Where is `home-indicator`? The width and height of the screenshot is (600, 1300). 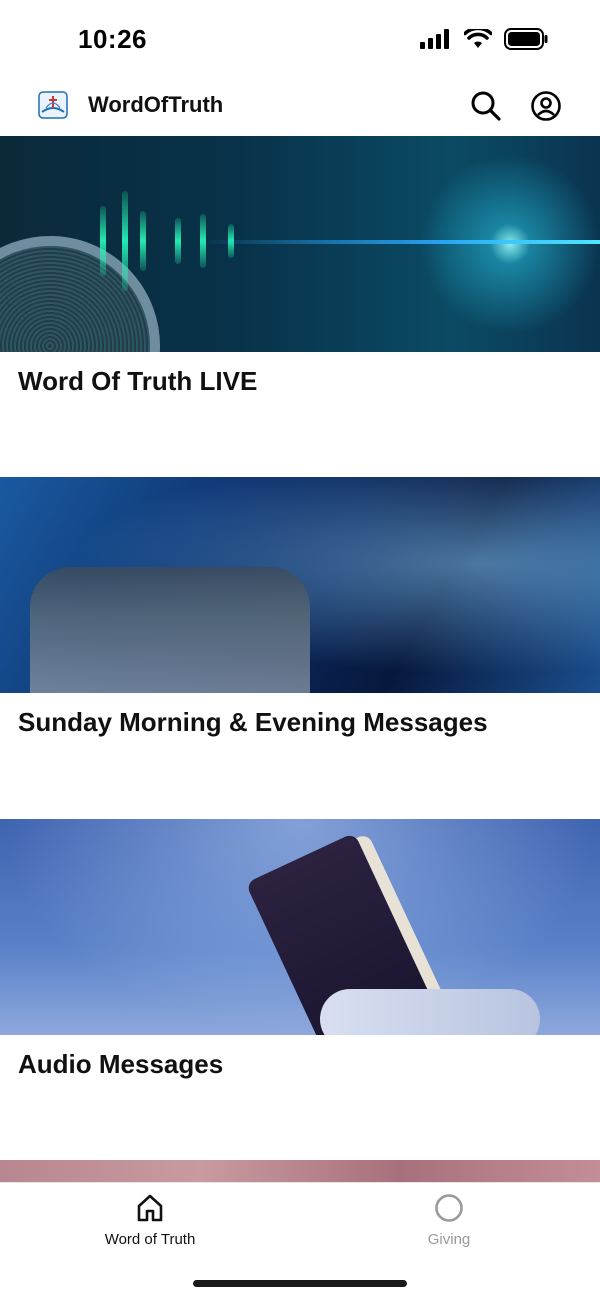
home-indicator is located at coordinates (300, 1283).